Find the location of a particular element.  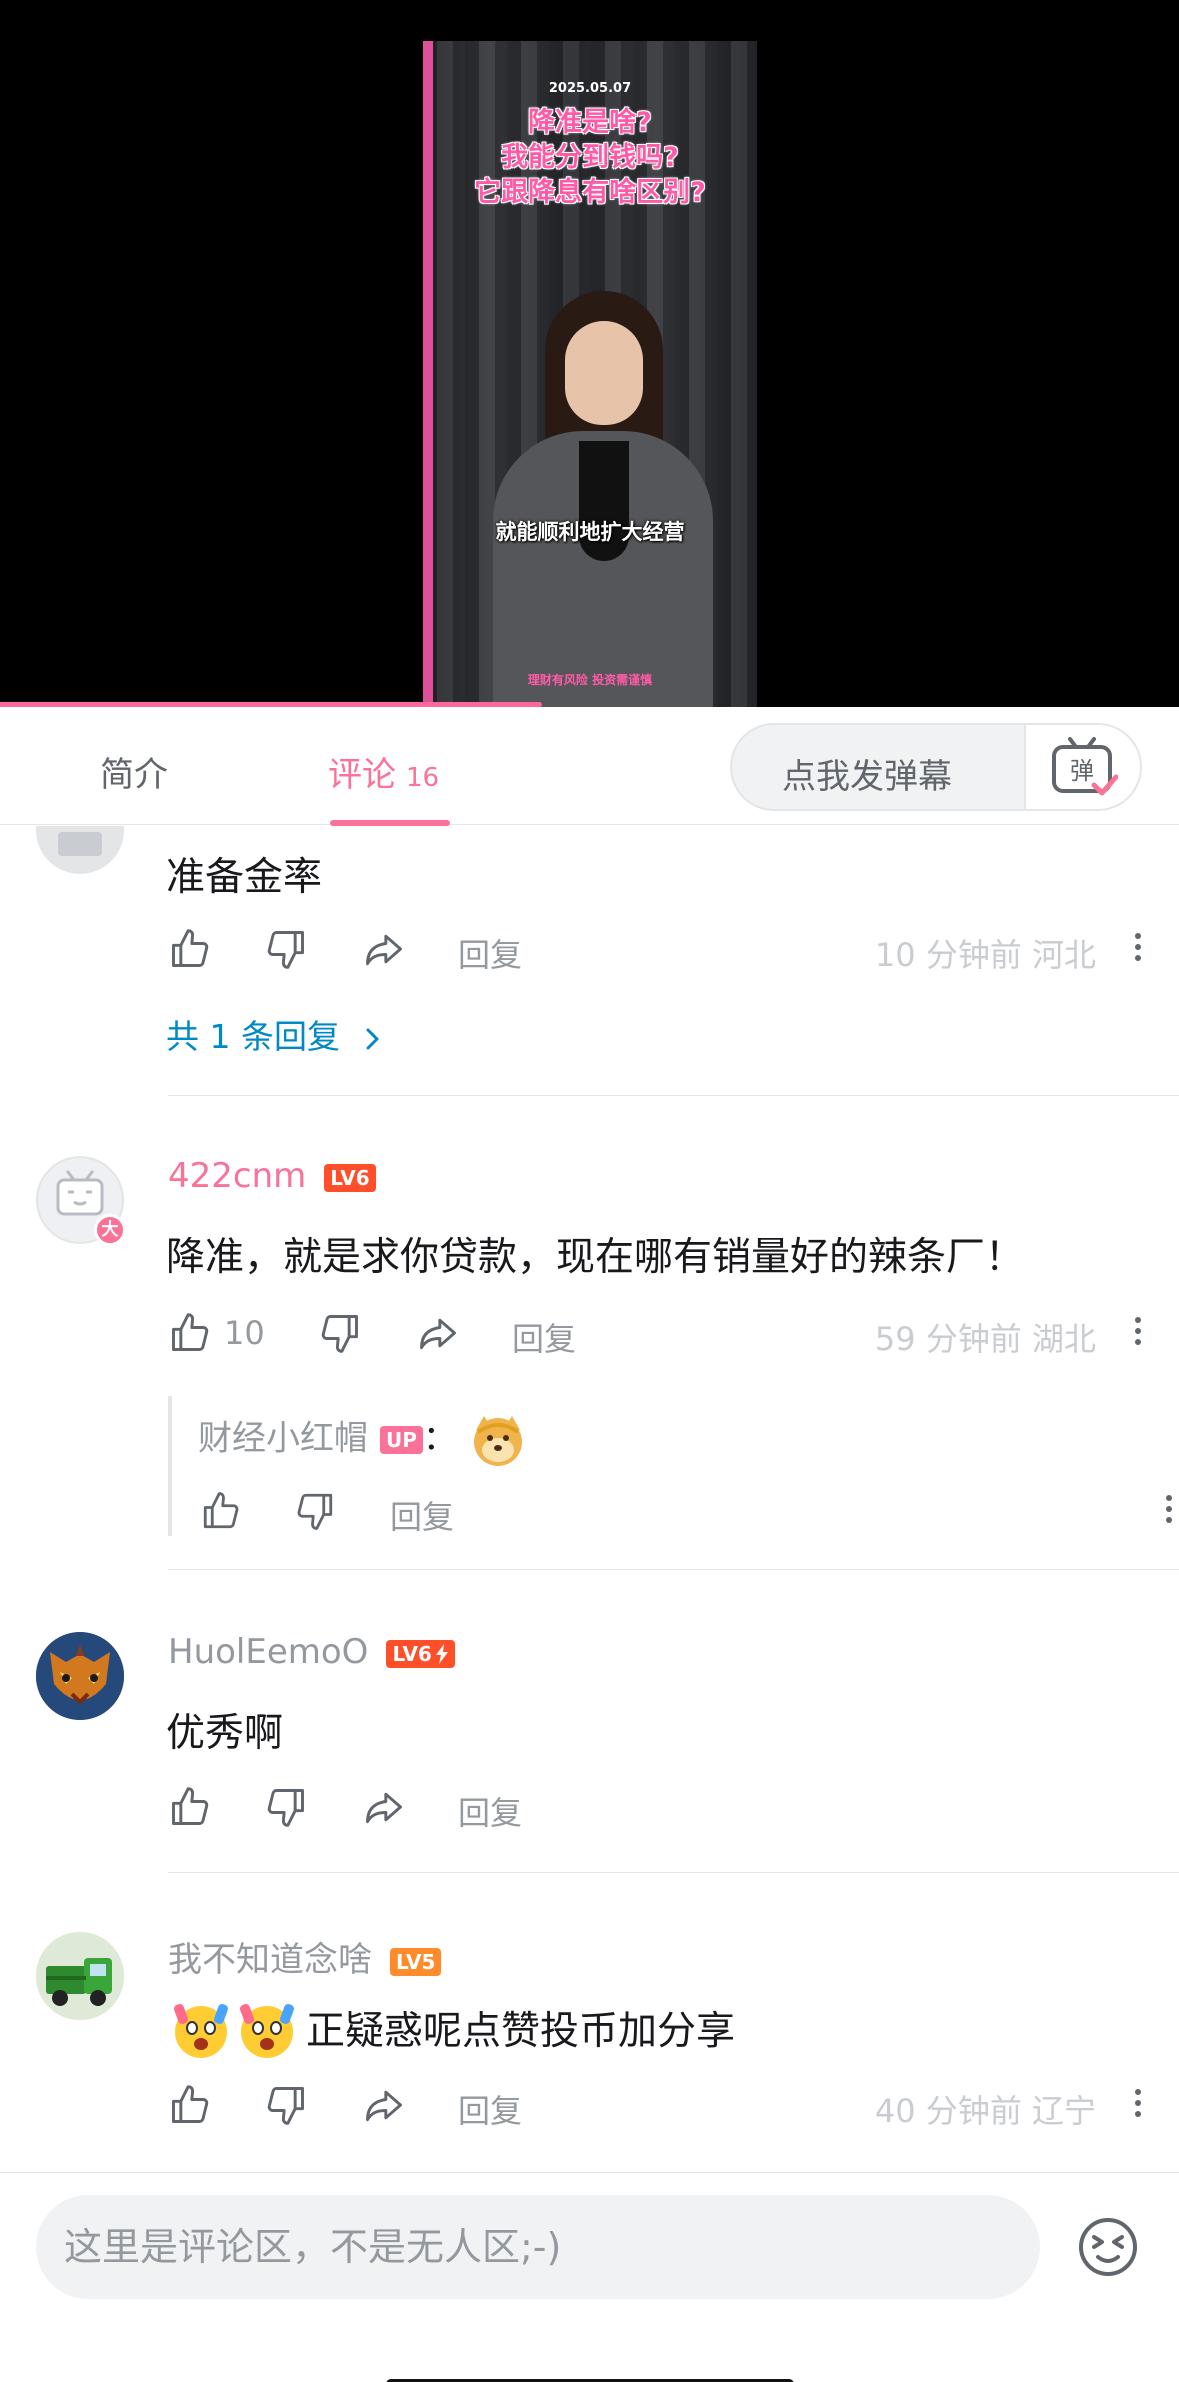

emoji-face-icon is located at coordinates (1108, 2247).